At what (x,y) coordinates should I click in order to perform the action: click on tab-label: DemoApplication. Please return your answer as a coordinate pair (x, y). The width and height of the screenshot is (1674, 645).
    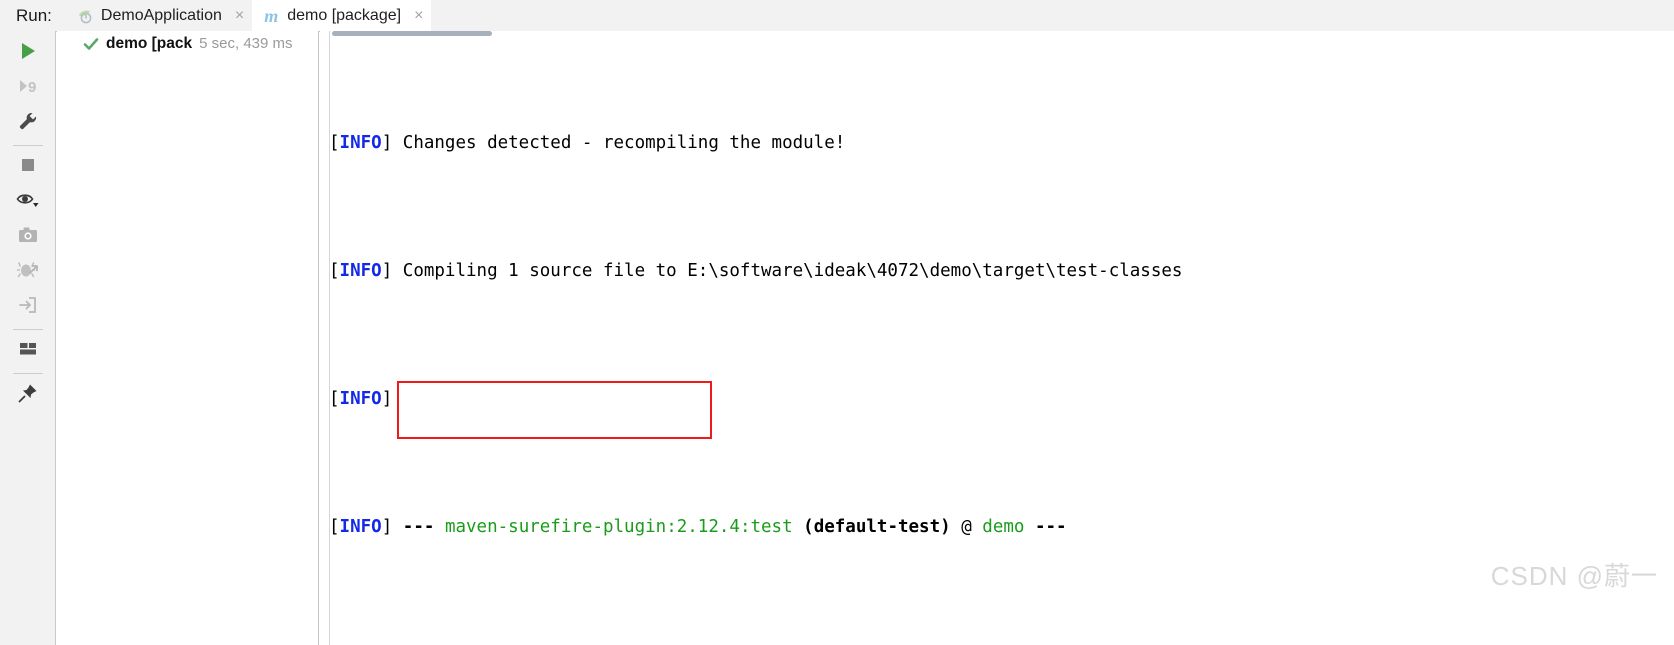
    Looking at the image, I should click on (161, 15).